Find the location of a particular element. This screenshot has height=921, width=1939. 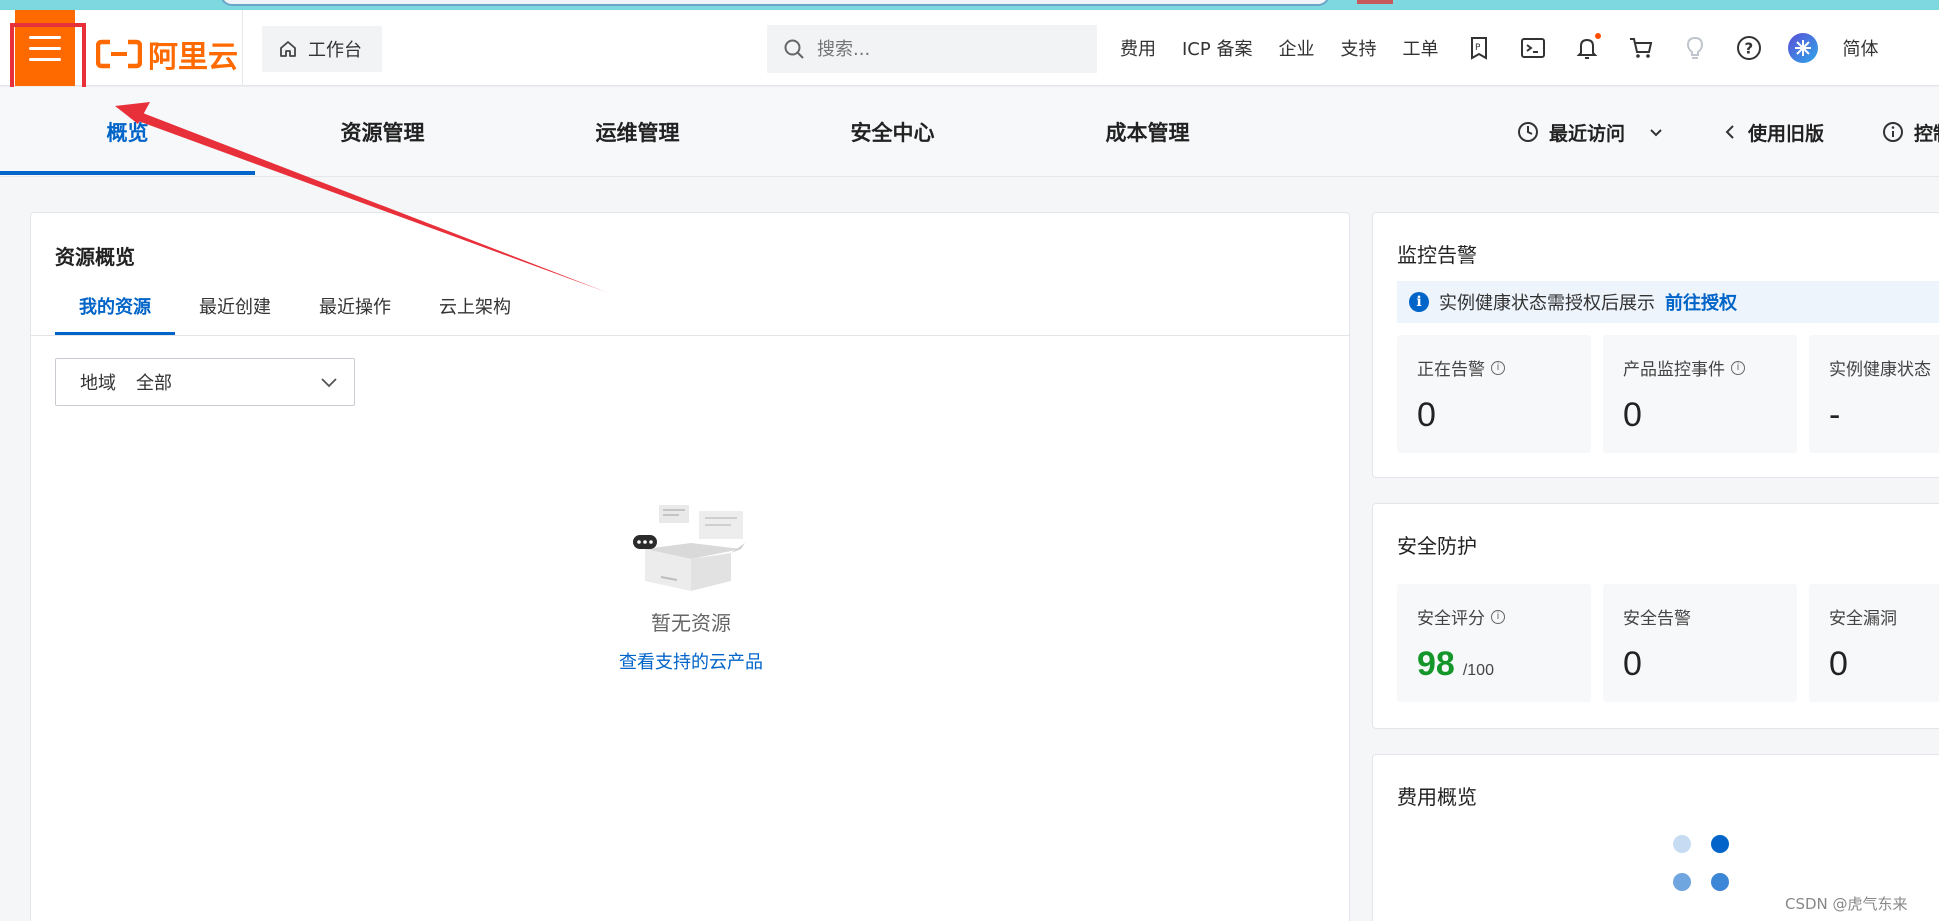

resource-subtabs: 我的资源 最近创建 最近操作 云上架构 is located at coordinates (295, 314).